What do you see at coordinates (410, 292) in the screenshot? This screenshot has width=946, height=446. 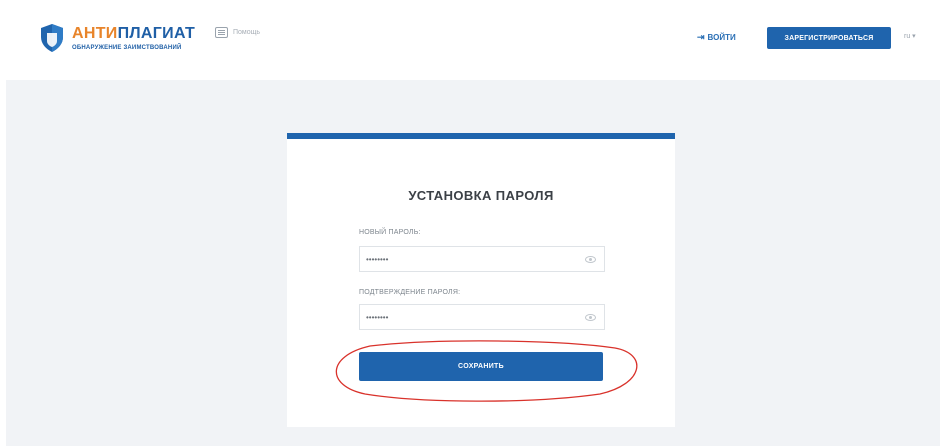 I see `confirm-password-label: ПОДТВЕРЖДЕНИЕ ПАРОЛЯ:` at bounding box center [410, 292].